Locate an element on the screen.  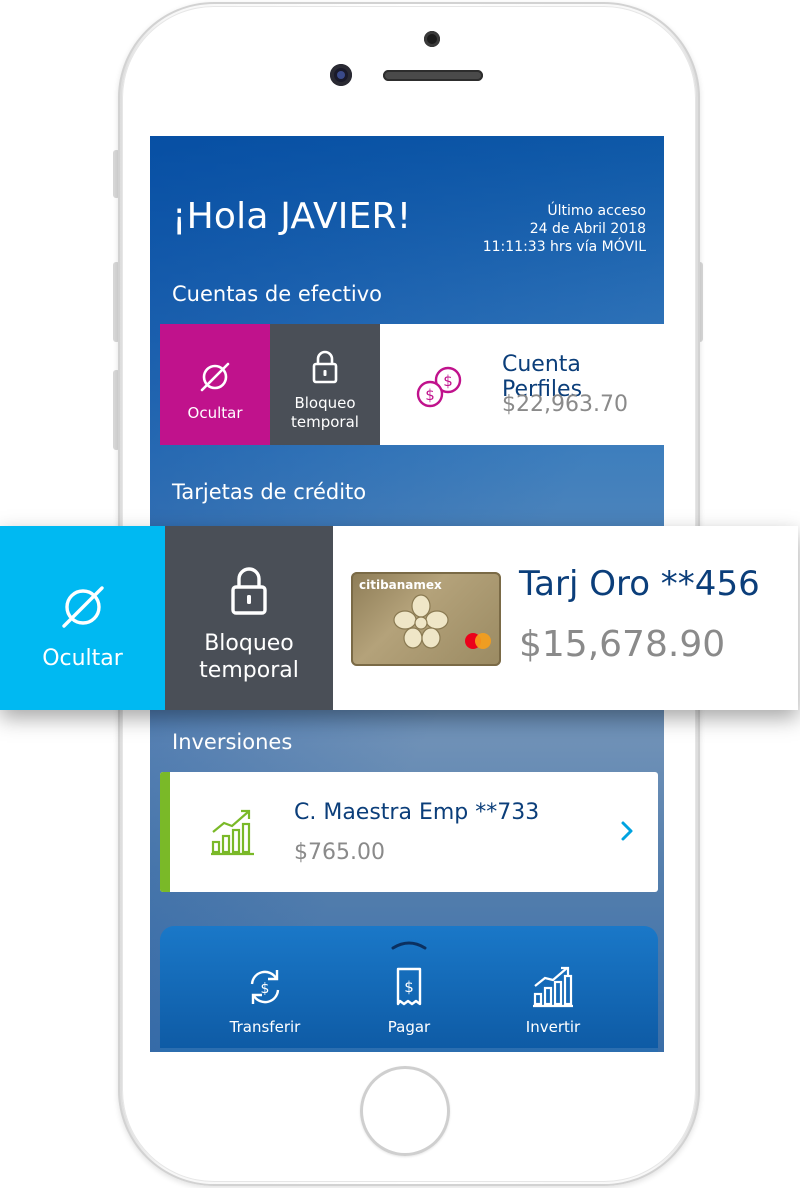
credit-card-amount: $15,678.90 is located at coordinates (622, 644).